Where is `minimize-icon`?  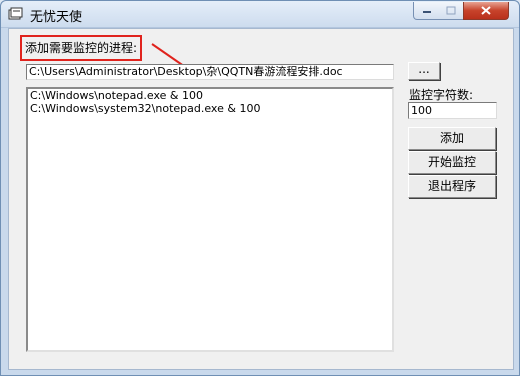
minimize-icon is located at coordinates (426, 11).